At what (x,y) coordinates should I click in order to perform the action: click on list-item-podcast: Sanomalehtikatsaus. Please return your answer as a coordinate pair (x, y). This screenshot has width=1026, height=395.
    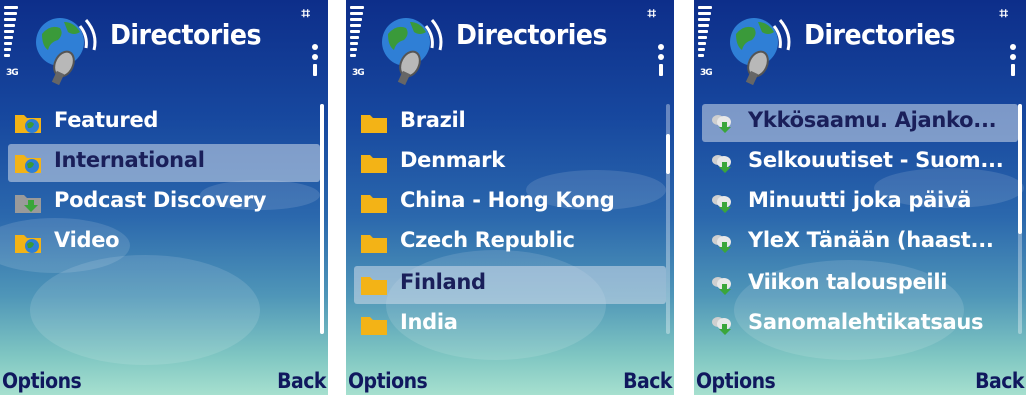
    Looking at the image, I should click on (860, 325).